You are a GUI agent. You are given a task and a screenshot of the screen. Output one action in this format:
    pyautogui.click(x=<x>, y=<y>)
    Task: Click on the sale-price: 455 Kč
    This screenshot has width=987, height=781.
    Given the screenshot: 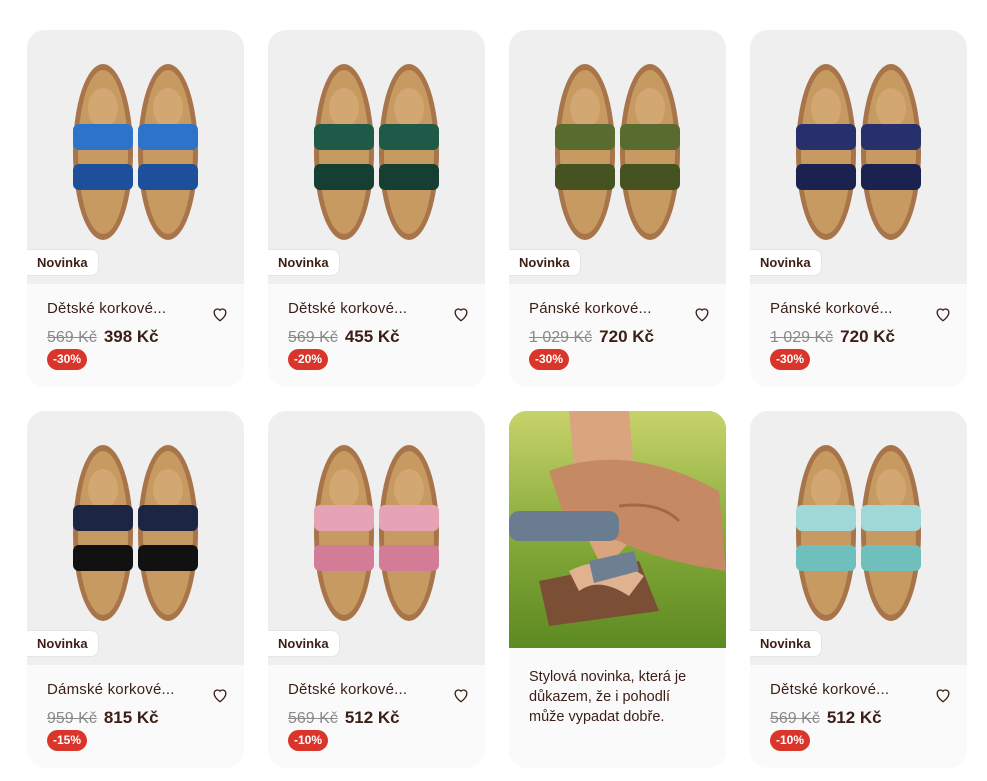 What is the action you would take?
    pyautogui.click(x=372, y=336)
    